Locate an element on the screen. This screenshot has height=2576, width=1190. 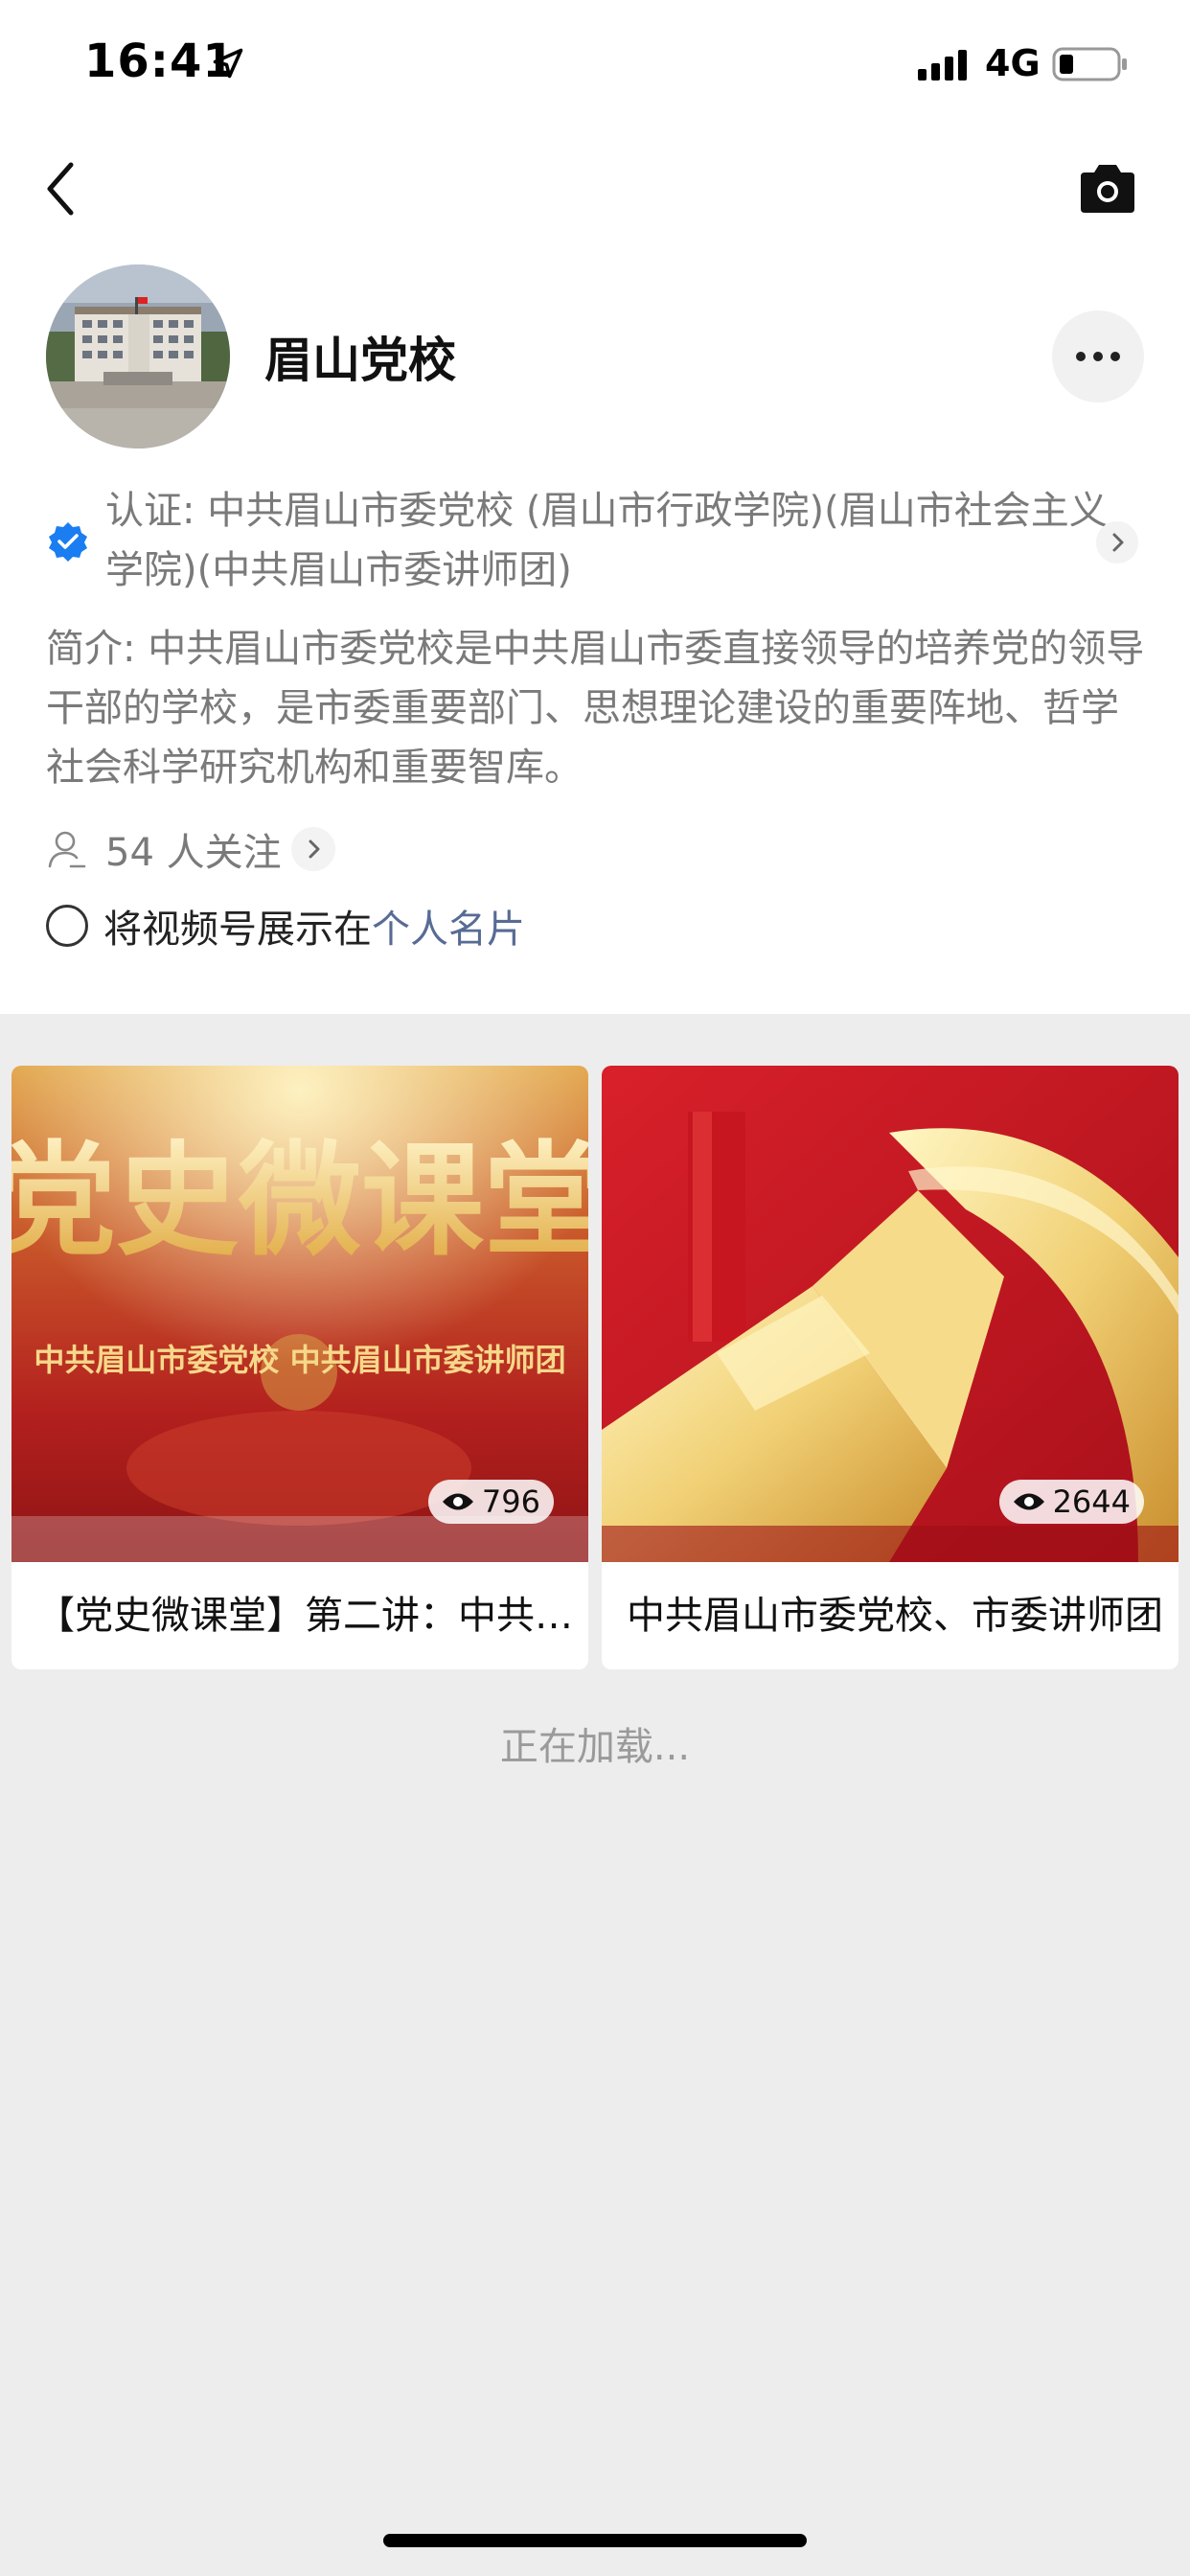
view-count: 796 is located at coordinates (511, 1502).